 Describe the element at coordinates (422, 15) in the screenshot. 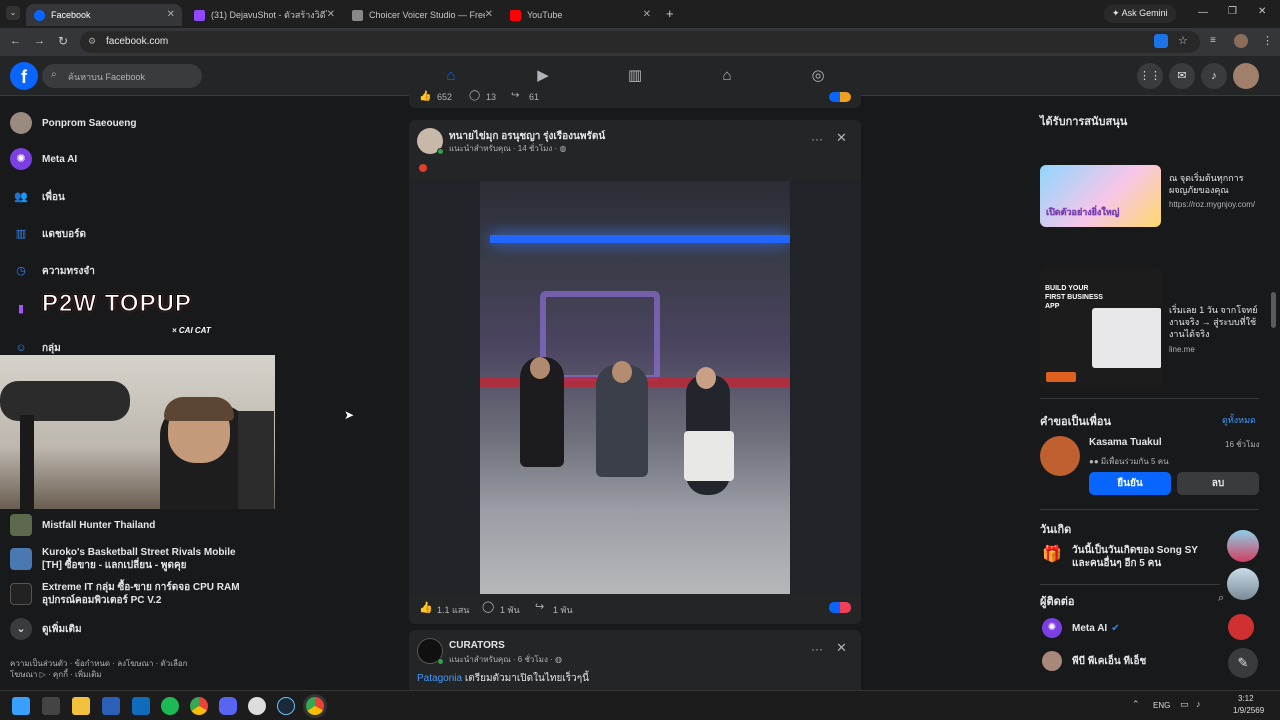

I see `tab-choicer: Choicer Voicer Studio — Free C ✕` at that location.